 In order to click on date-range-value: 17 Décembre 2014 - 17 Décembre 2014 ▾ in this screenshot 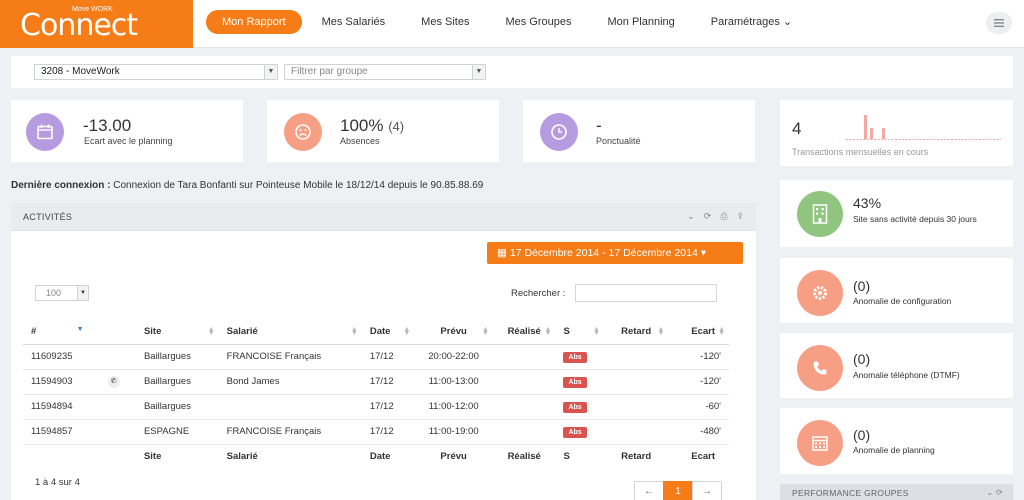, I will do `click(607, 253)`.